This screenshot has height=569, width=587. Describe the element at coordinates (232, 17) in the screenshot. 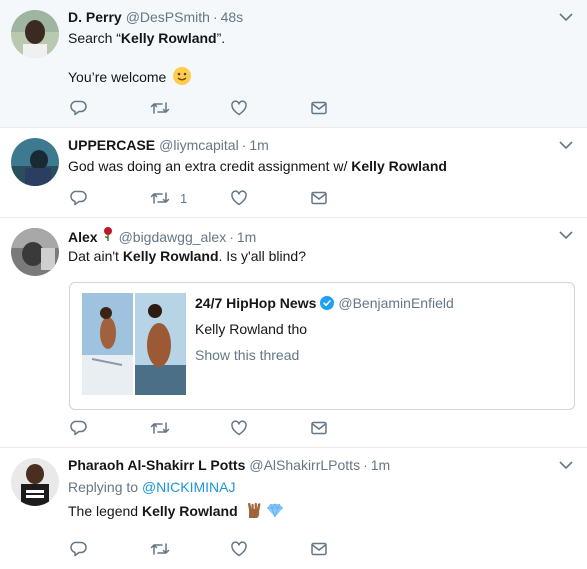

I see `timestamp: 48s` at that location.